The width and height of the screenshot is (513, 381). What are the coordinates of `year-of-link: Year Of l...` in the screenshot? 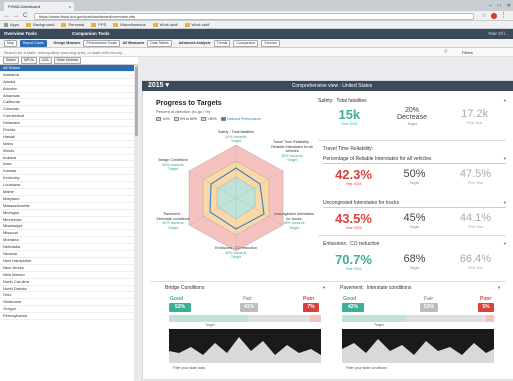 It's located at (498, 34).